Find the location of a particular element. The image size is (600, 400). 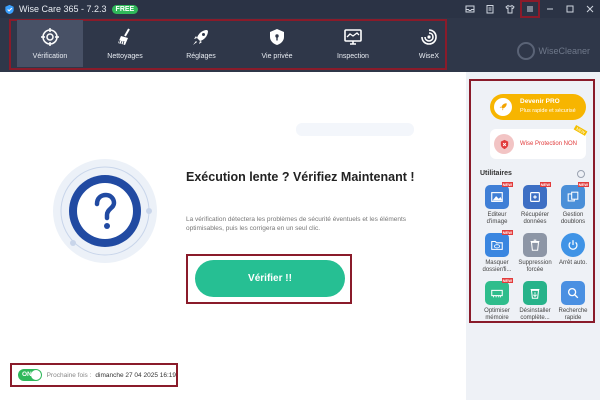

tool-label: Suppression forcée is located at coordinates (535, 266).